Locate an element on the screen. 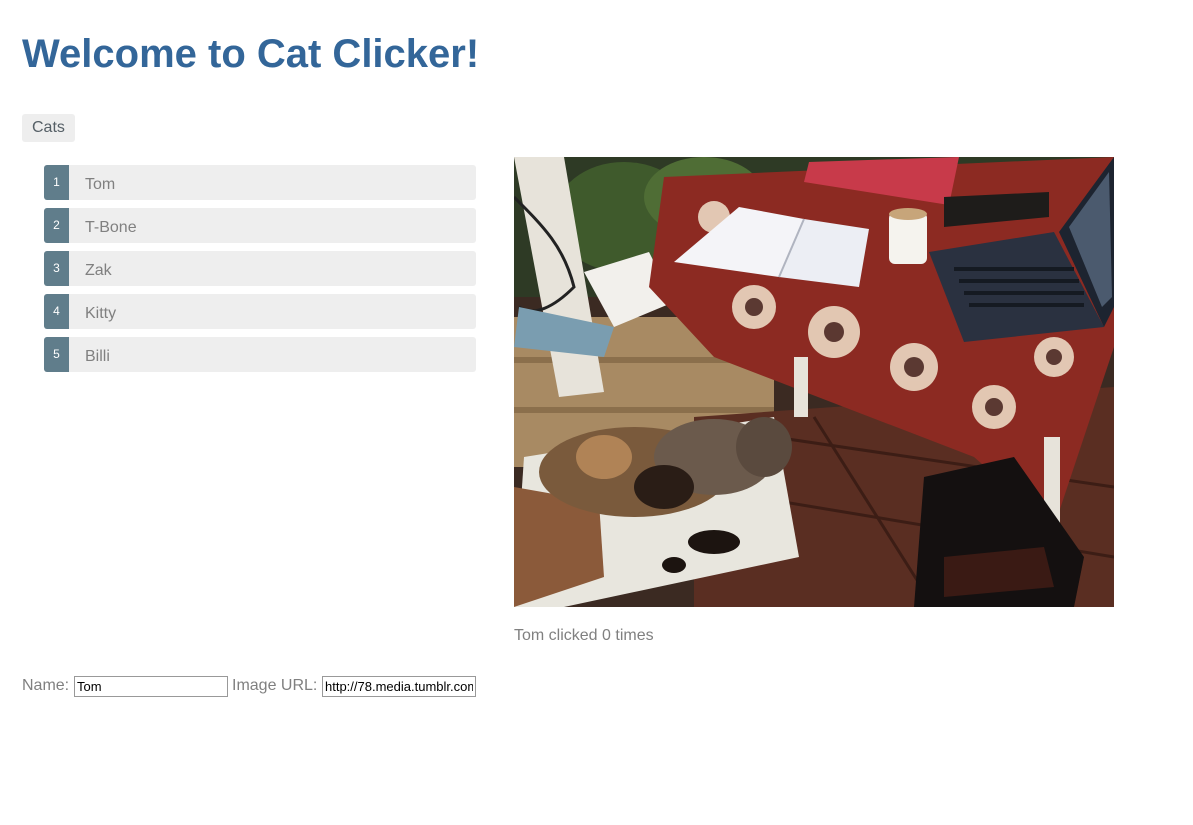 The height and width of the screenshot is (825, 1193). cat-number-badge: 3 is located at coordinates (56, 268).